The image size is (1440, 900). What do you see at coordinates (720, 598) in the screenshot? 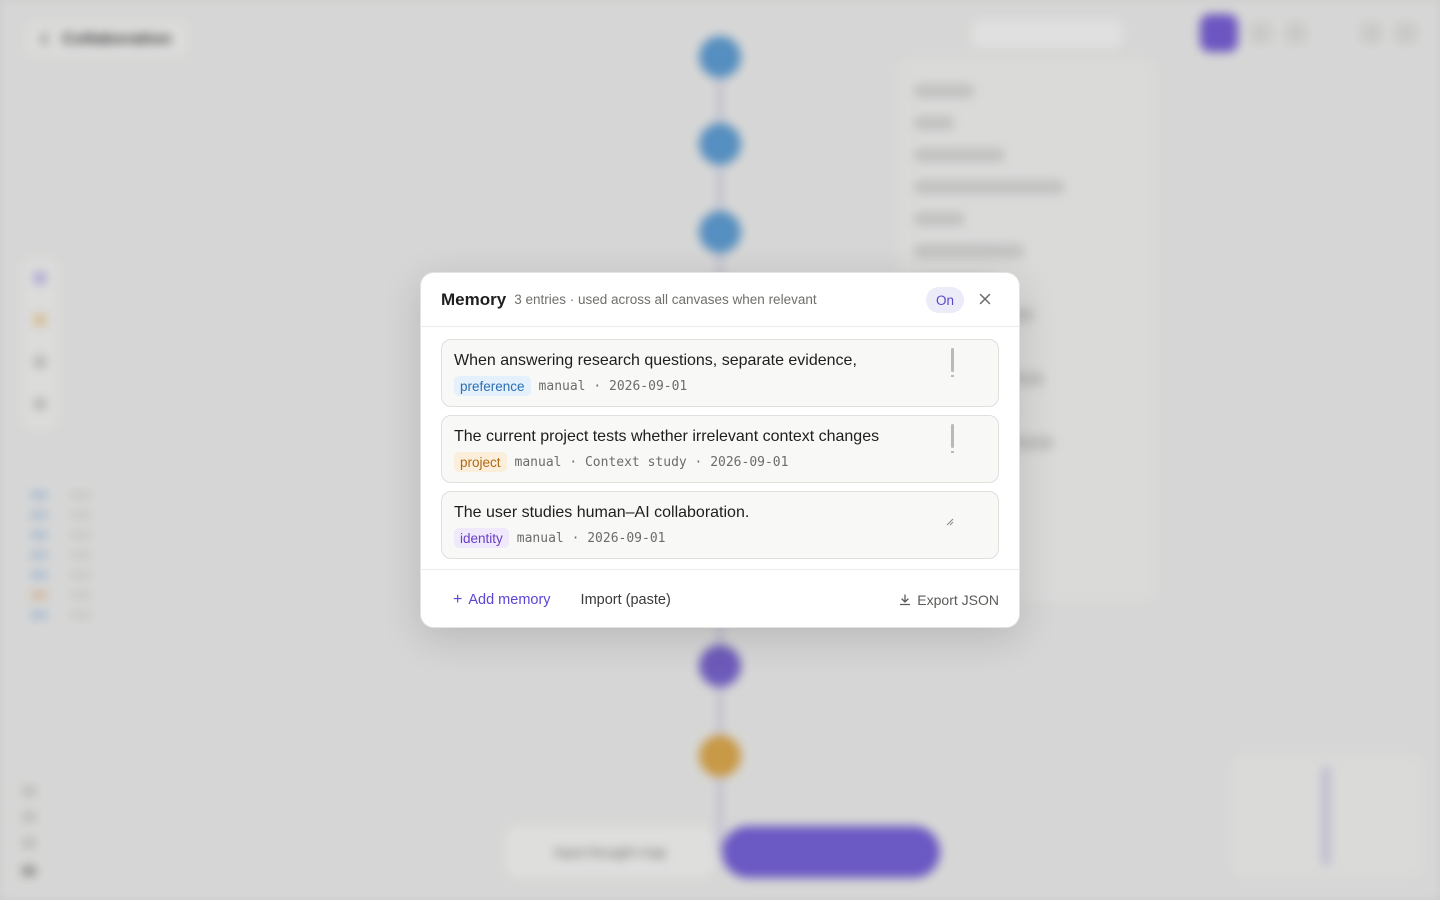
I see `modal-footer: + Add memory Import (paste) Export JSON` at bounding box center [720, 598].